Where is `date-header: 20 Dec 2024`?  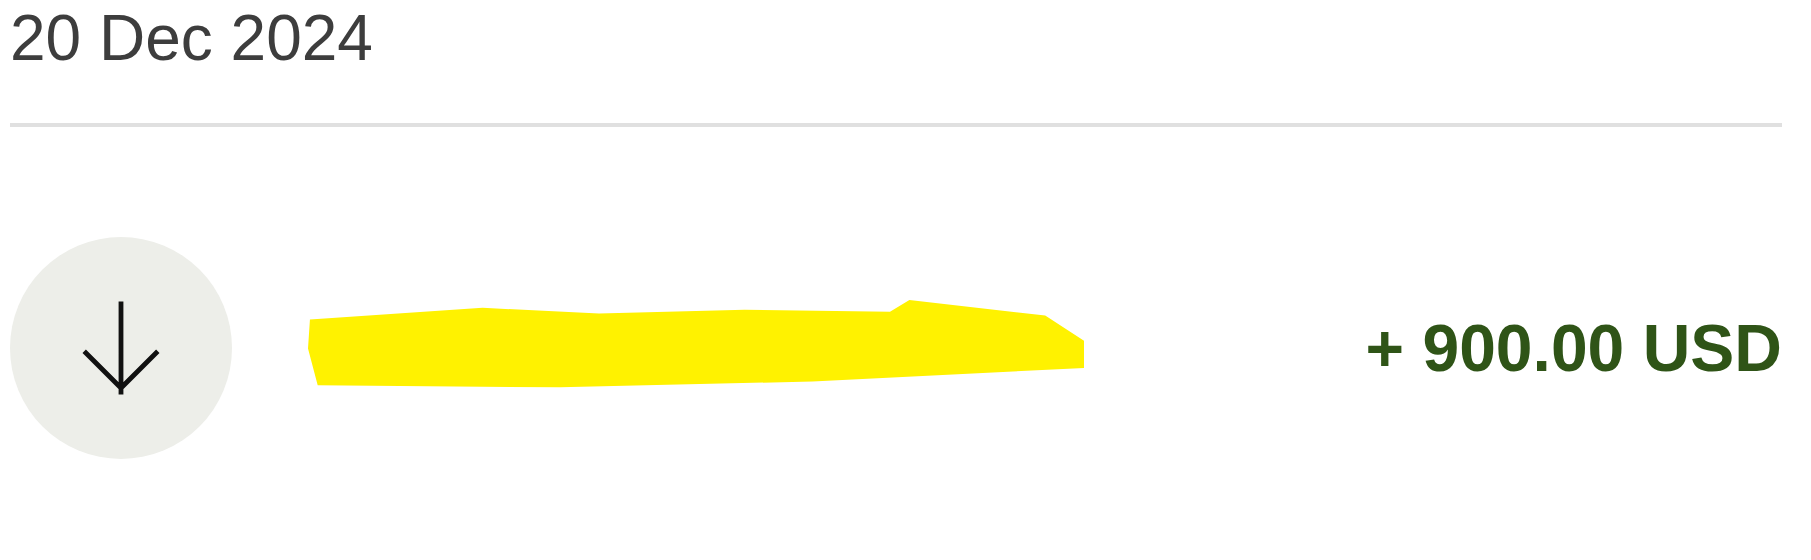 date-header: 20 Dec 2024 is located at coordinates (192, 38).